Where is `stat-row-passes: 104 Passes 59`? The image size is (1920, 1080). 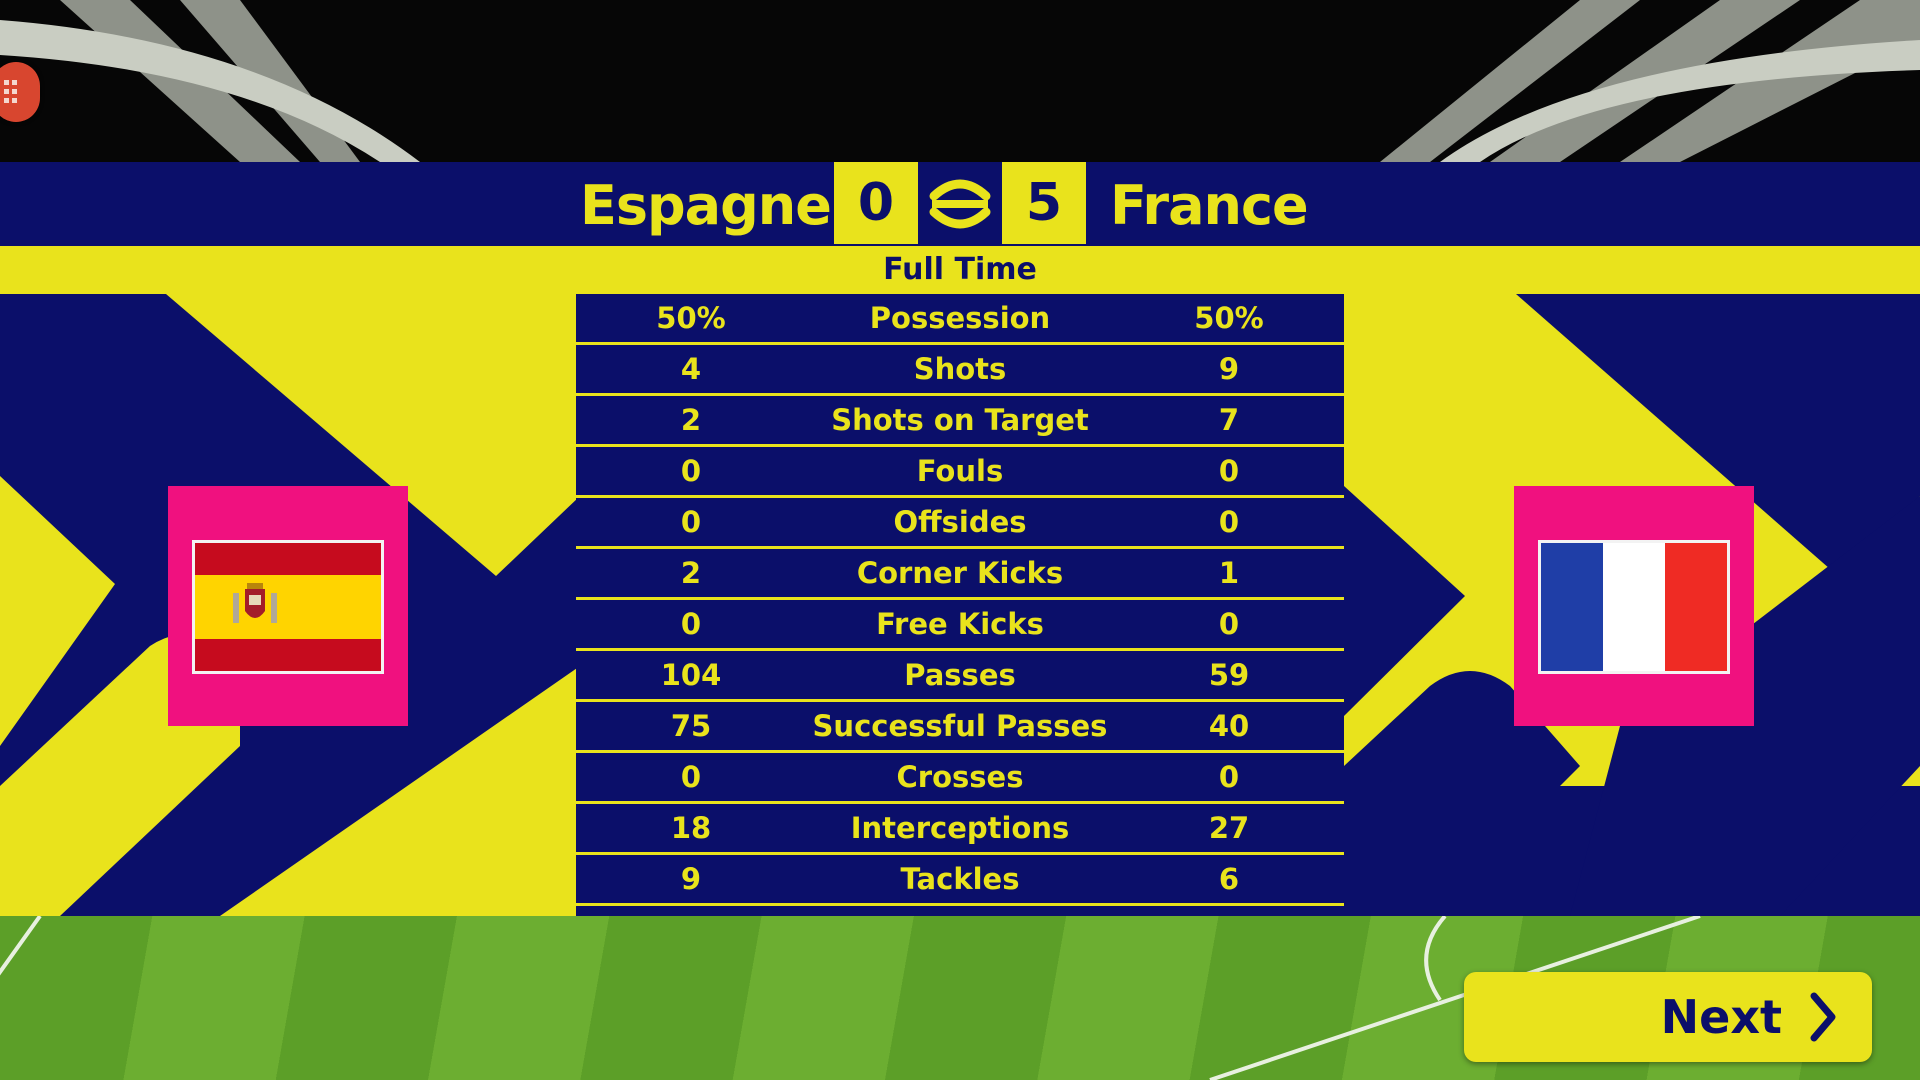 stat-row-passes: 104 Passes 59 is located at coordinates (960, 676).